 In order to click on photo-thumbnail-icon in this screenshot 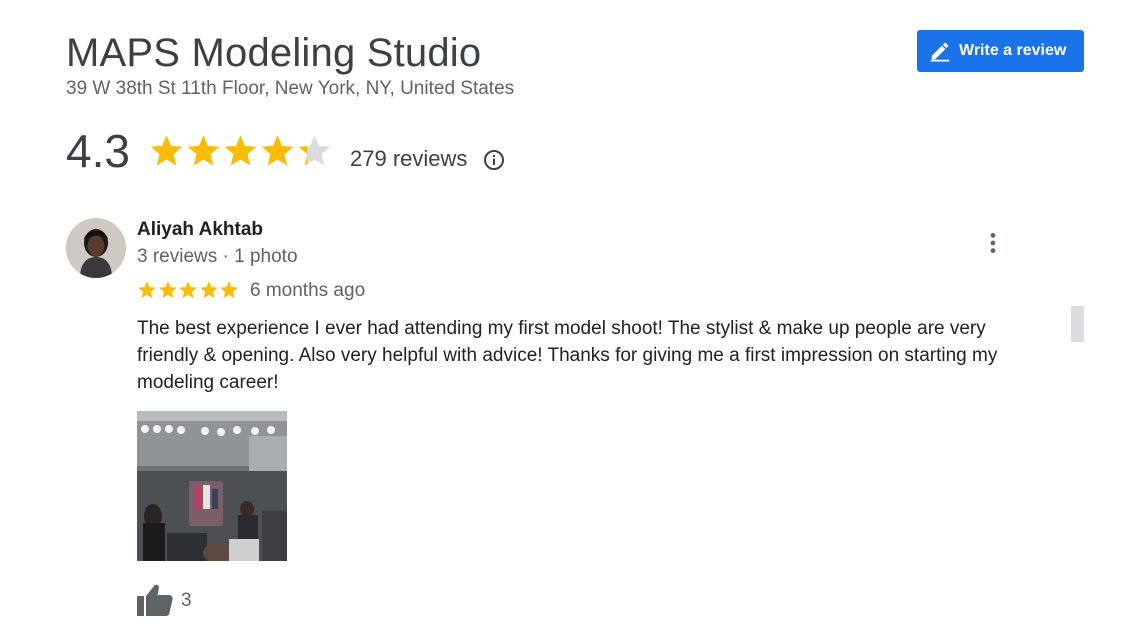, I will do `click(212, 486)`.